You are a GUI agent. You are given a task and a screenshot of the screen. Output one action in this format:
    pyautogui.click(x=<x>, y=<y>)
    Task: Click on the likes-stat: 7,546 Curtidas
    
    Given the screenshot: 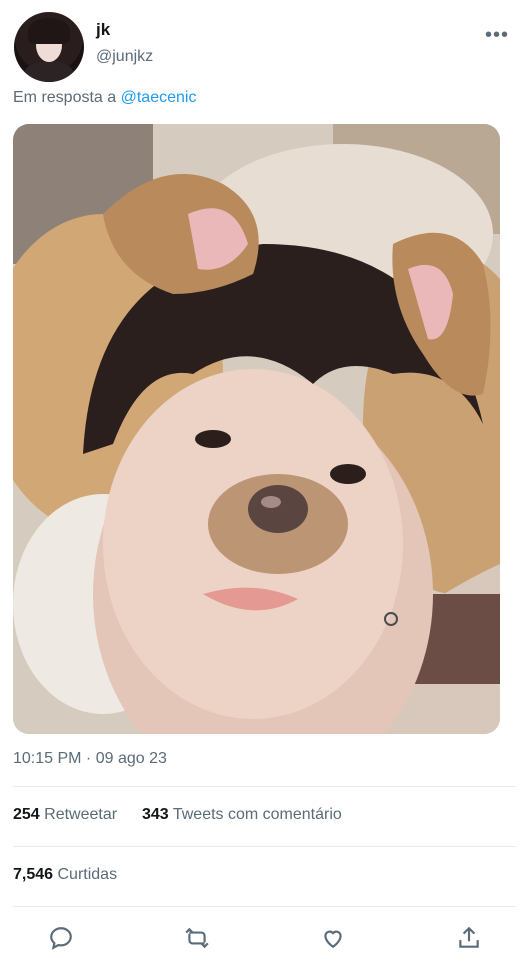 What is the action you would take?
    pyautogui.click(x=65, y=875)
    